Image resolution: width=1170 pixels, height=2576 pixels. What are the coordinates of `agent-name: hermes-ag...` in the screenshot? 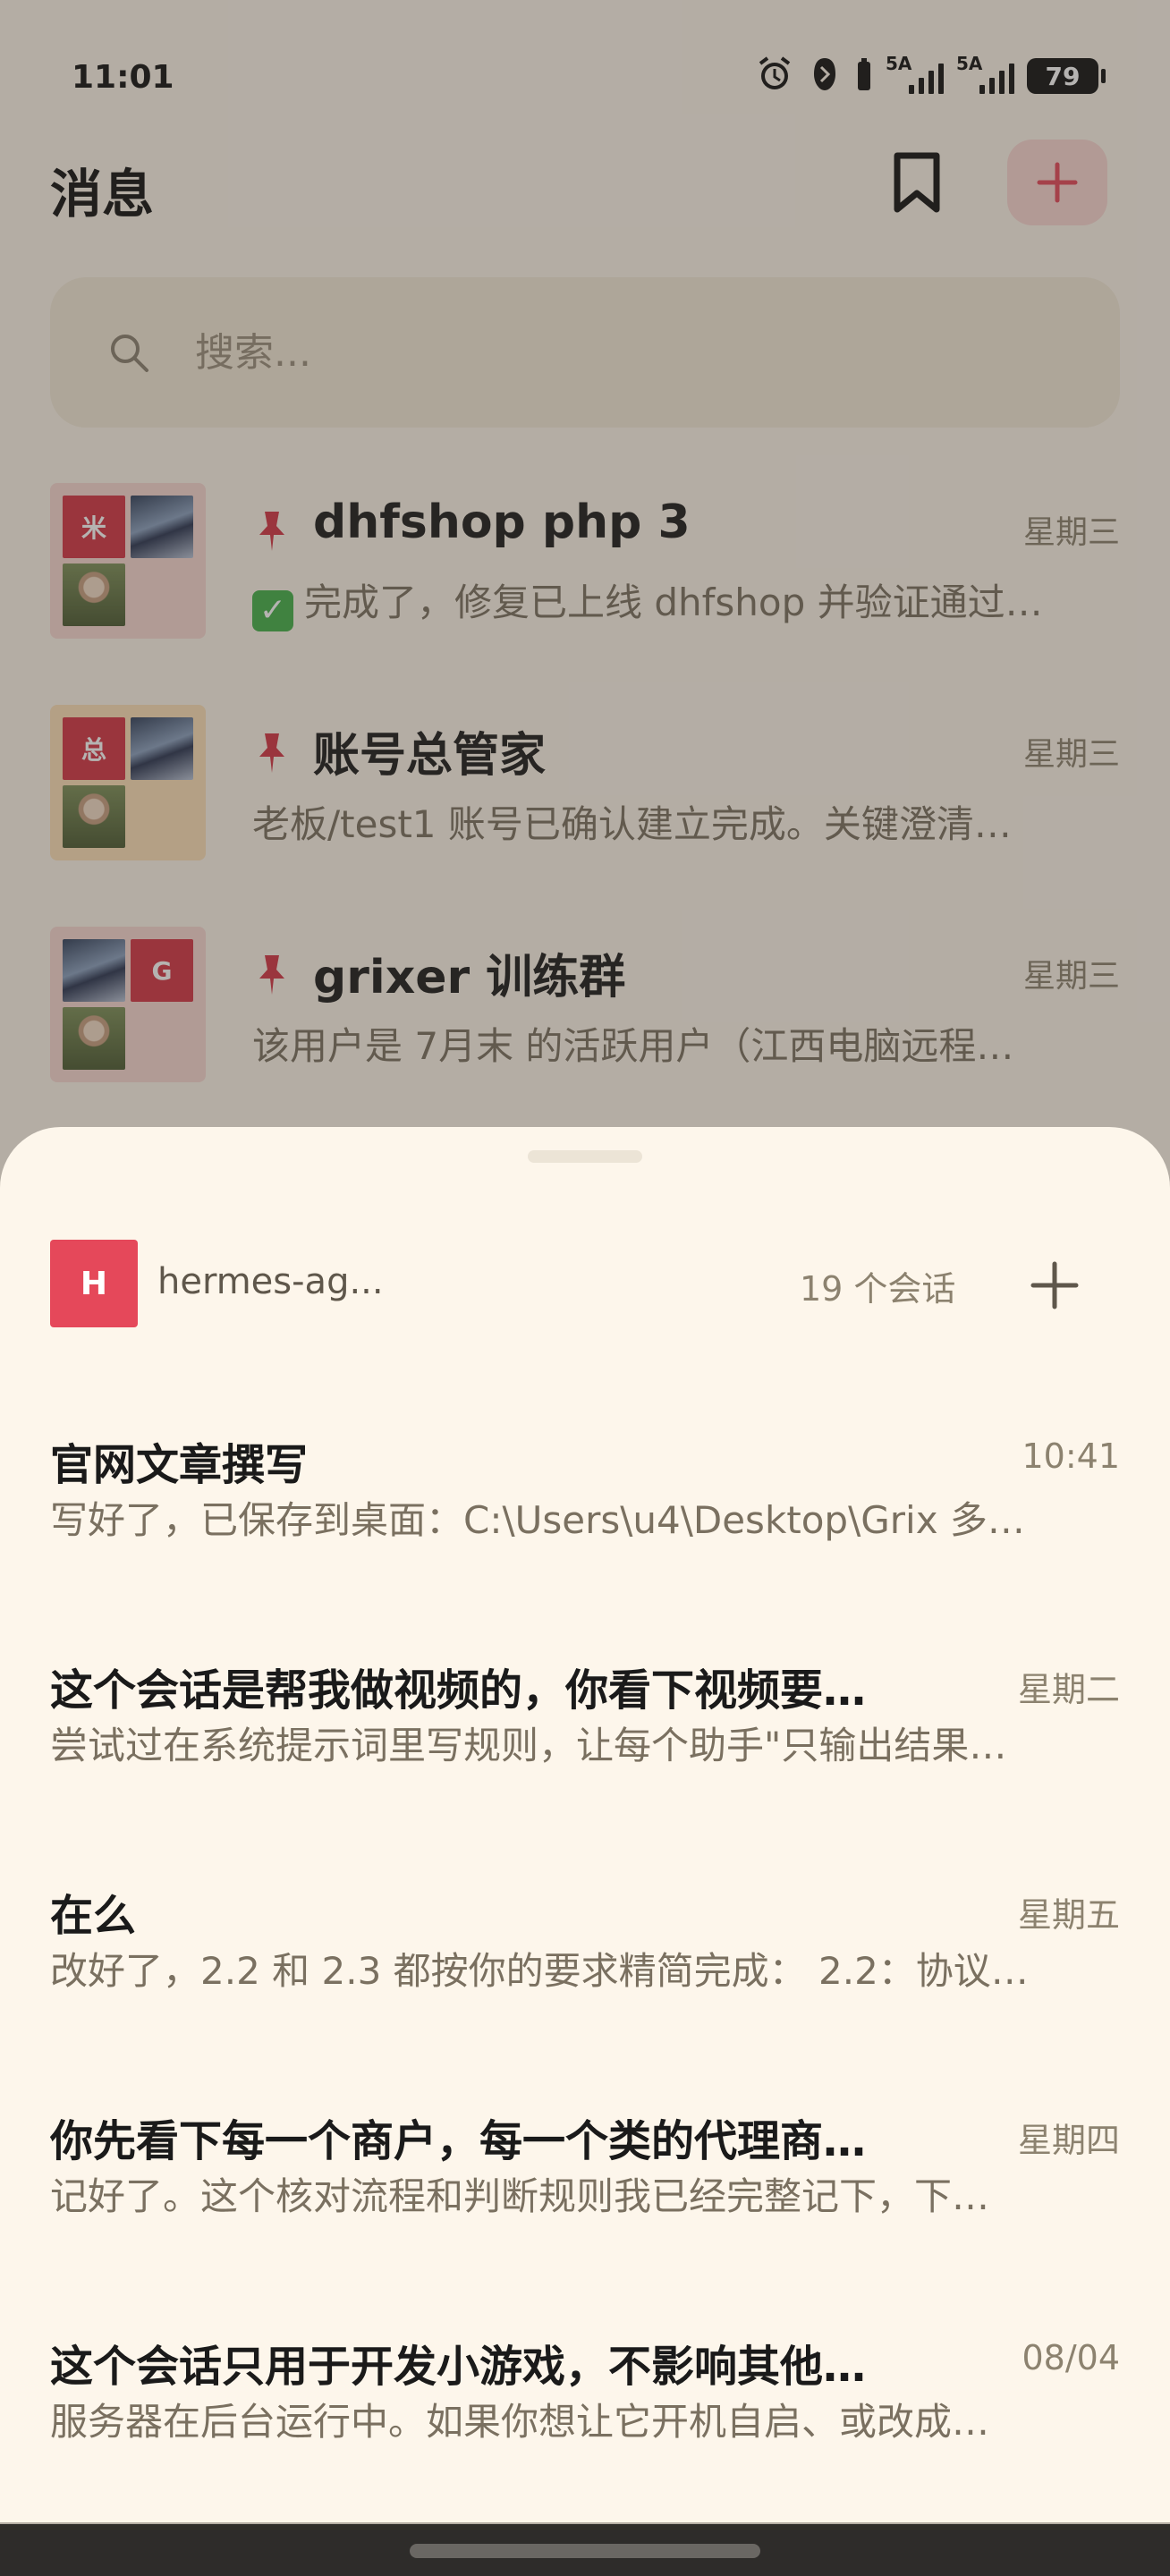 It's located at (270, 1281).